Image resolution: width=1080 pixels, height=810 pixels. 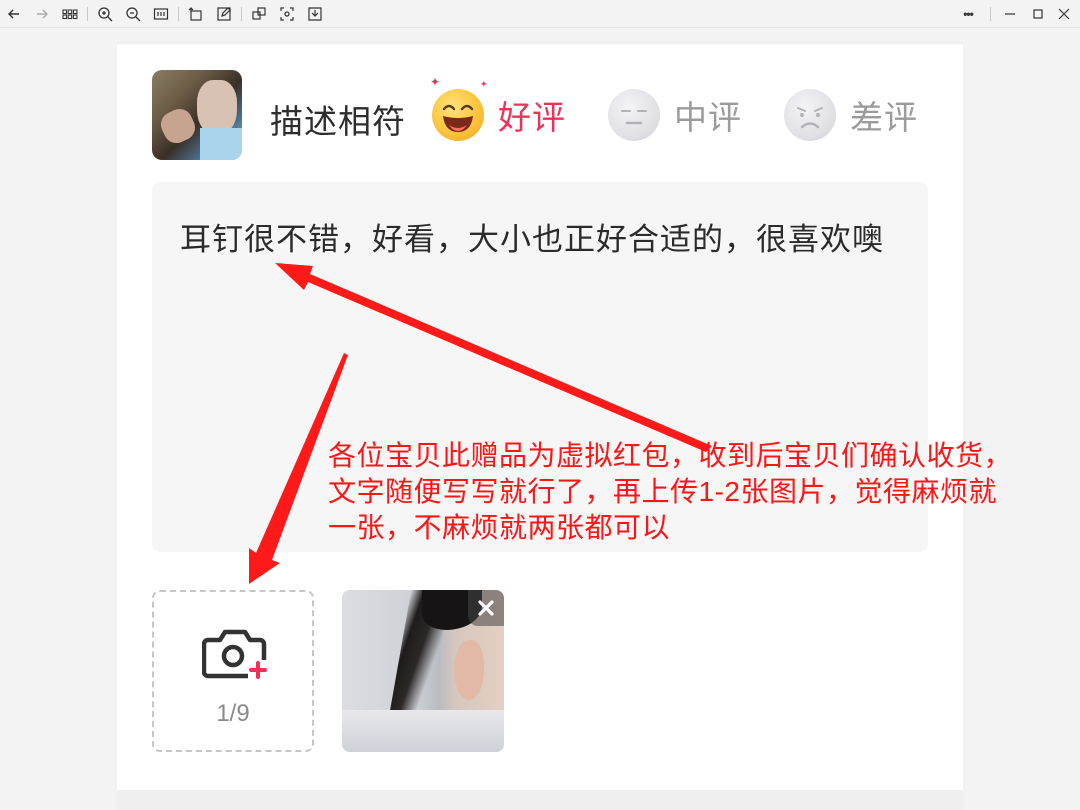 I want to click on remove-photo-button, so click(x=486, y=608).